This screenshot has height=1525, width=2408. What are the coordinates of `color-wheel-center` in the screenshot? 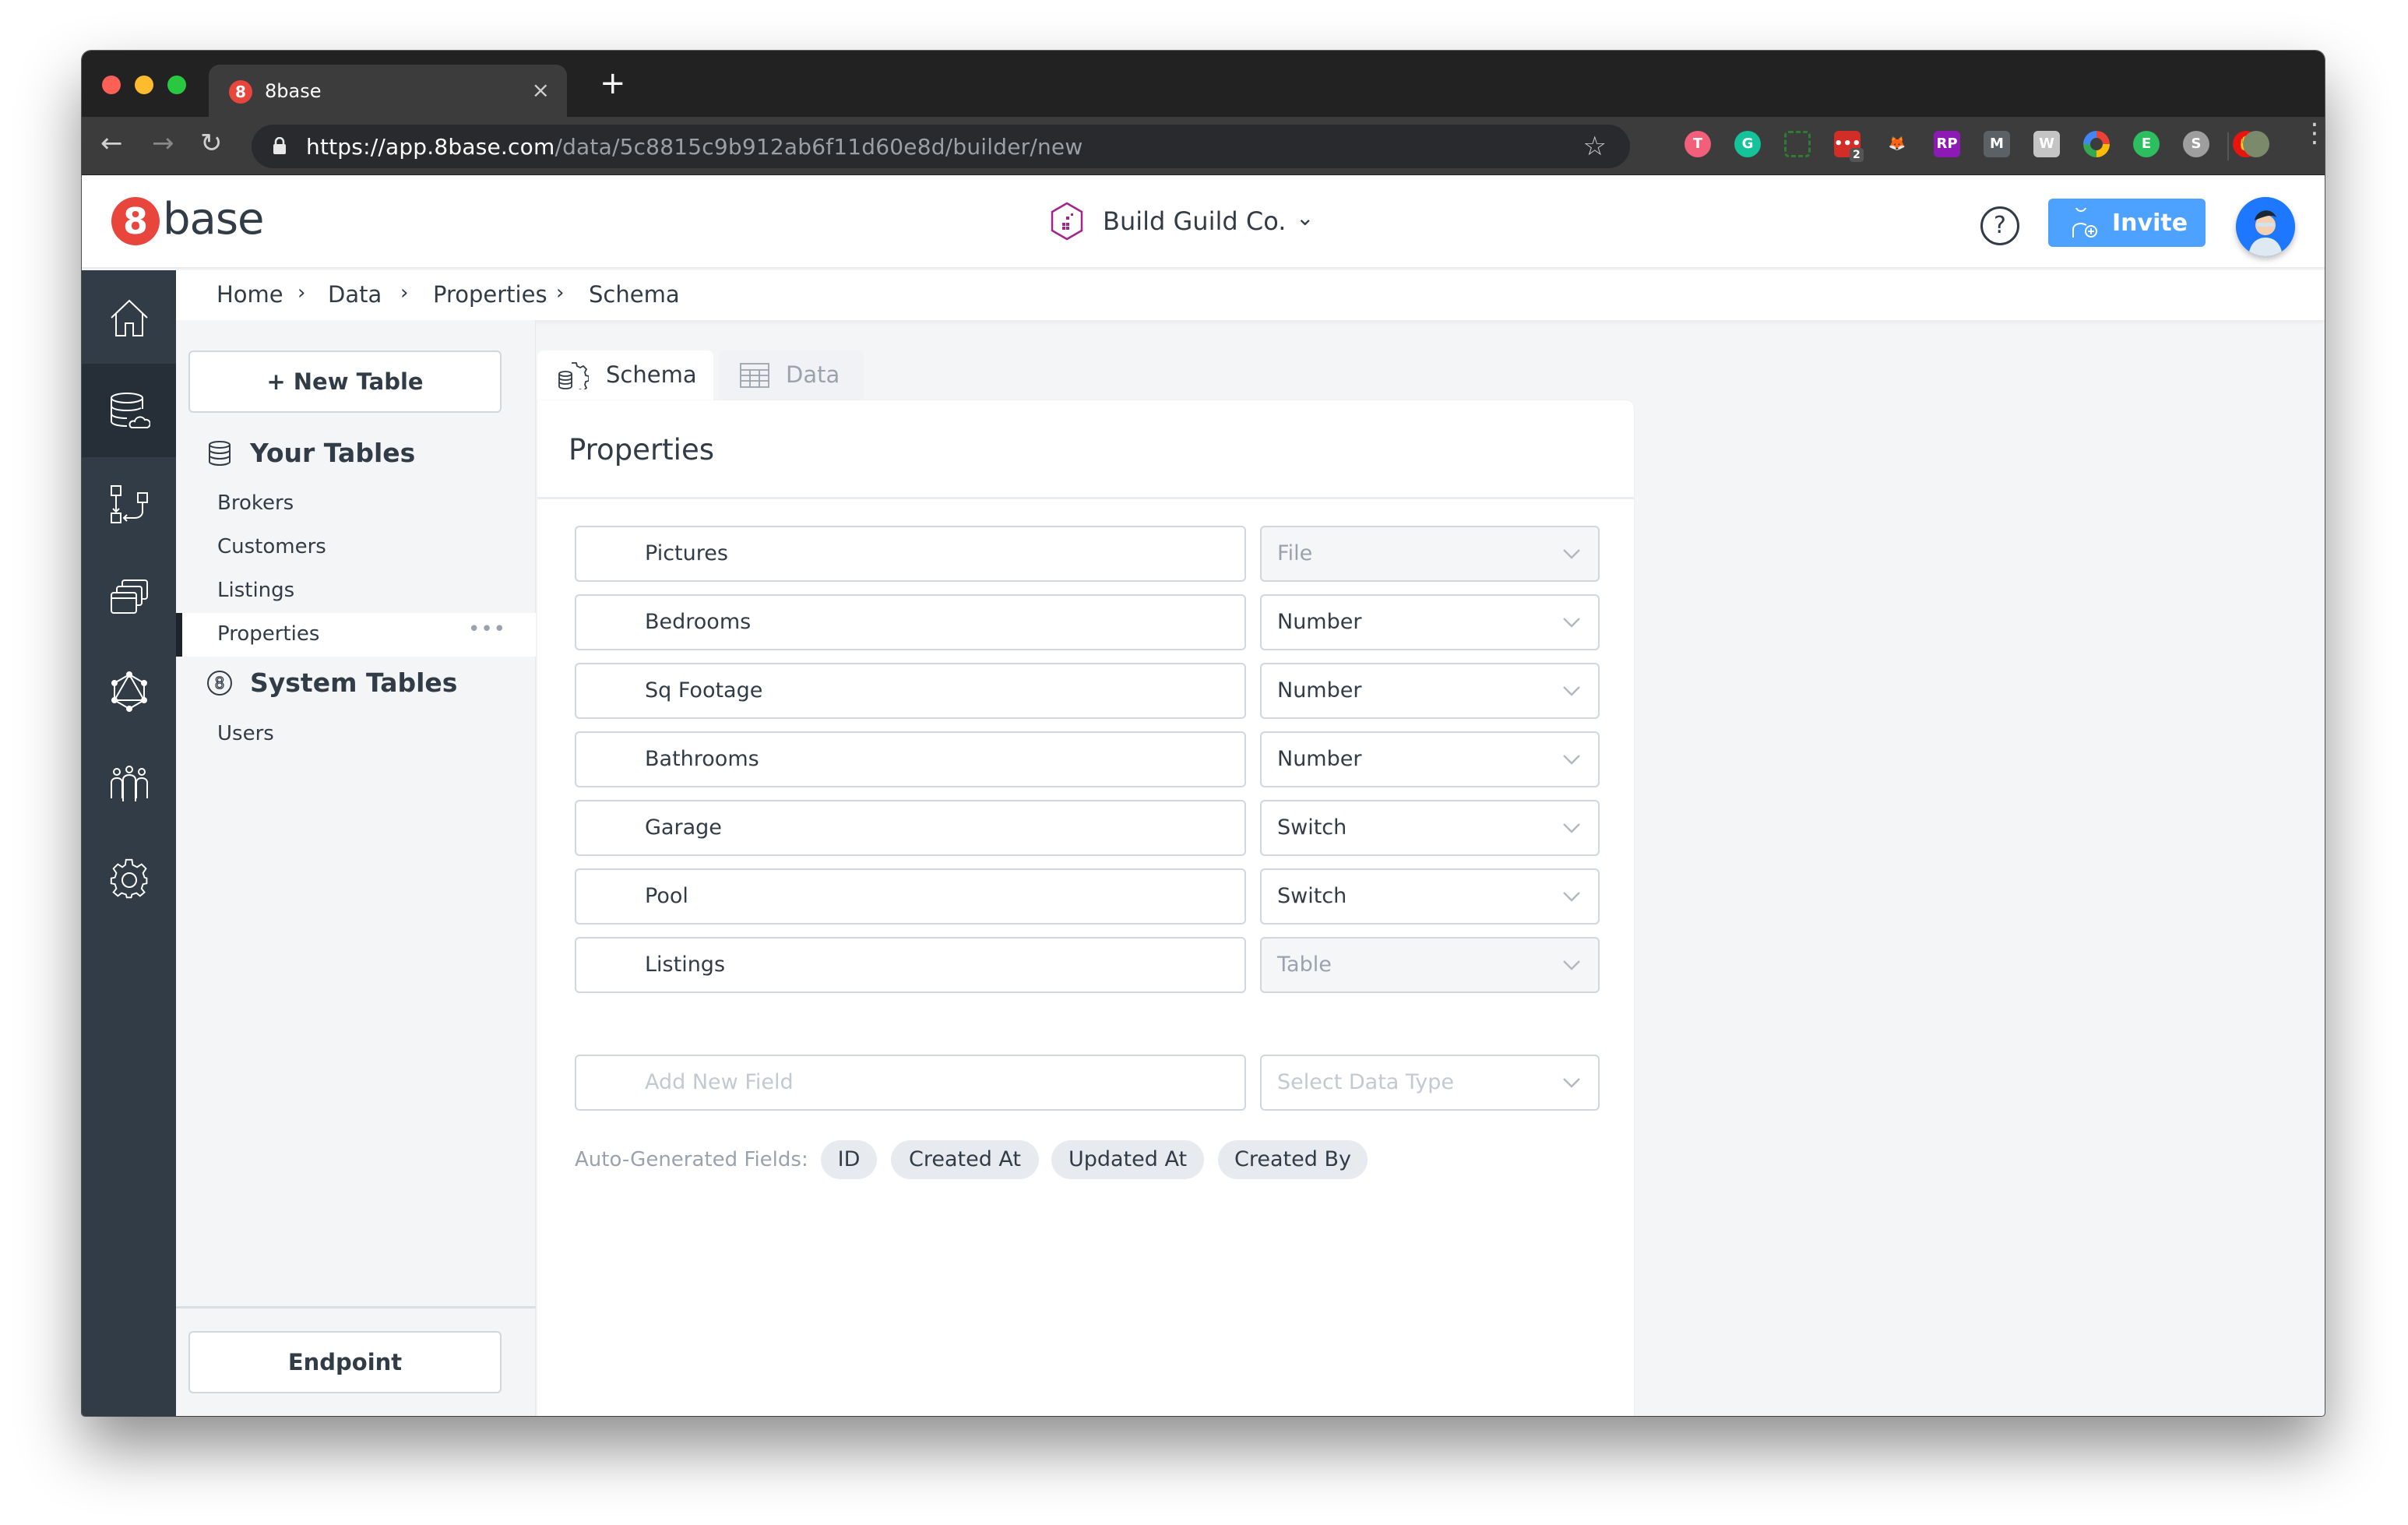 It's located at (2096, 144).